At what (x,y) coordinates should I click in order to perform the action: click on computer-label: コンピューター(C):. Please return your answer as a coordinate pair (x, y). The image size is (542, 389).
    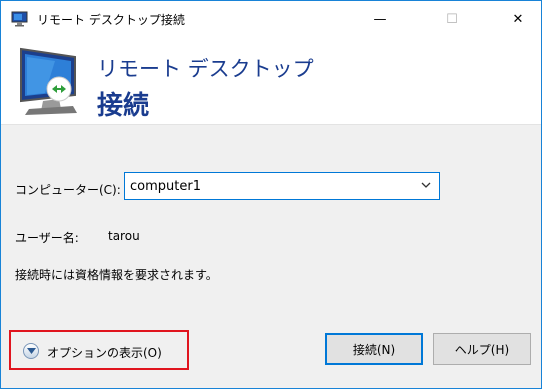
    Looking at the image, I should click on (68, 190).